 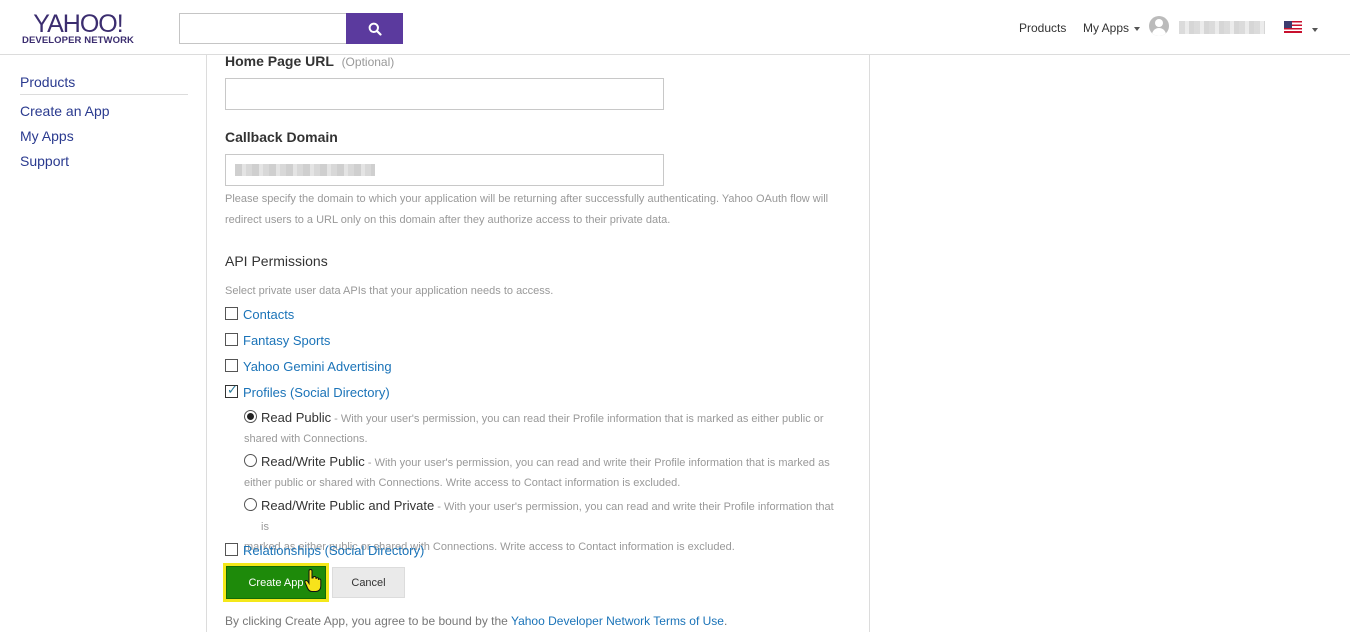 I want to click on radio-read-write-public-label: Read/Write Public, so click(x=313, y=461).